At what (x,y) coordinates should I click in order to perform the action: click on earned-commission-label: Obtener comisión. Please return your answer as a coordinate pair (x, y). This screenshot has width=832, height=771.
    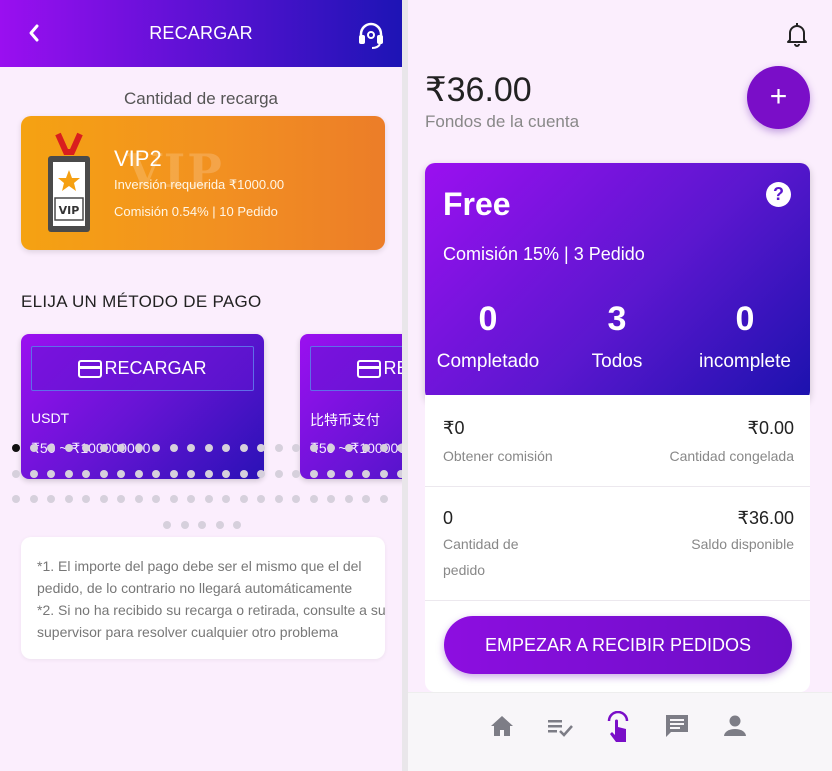
    Looking at the image, I should click on (498, 456).